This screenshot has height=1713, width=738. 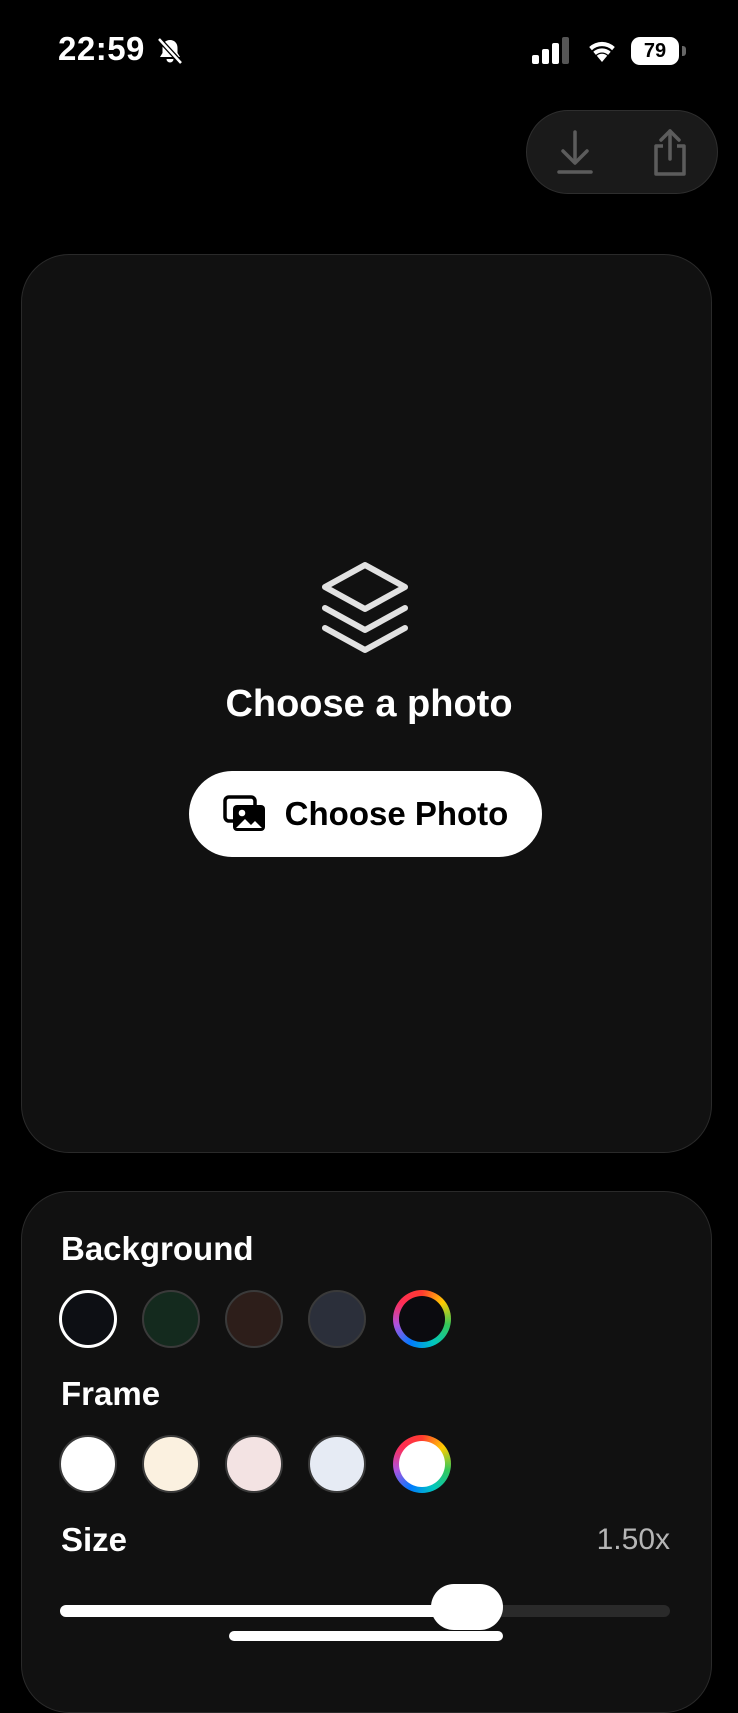 I want to click on photos-icon, so click(x=243, y=813).